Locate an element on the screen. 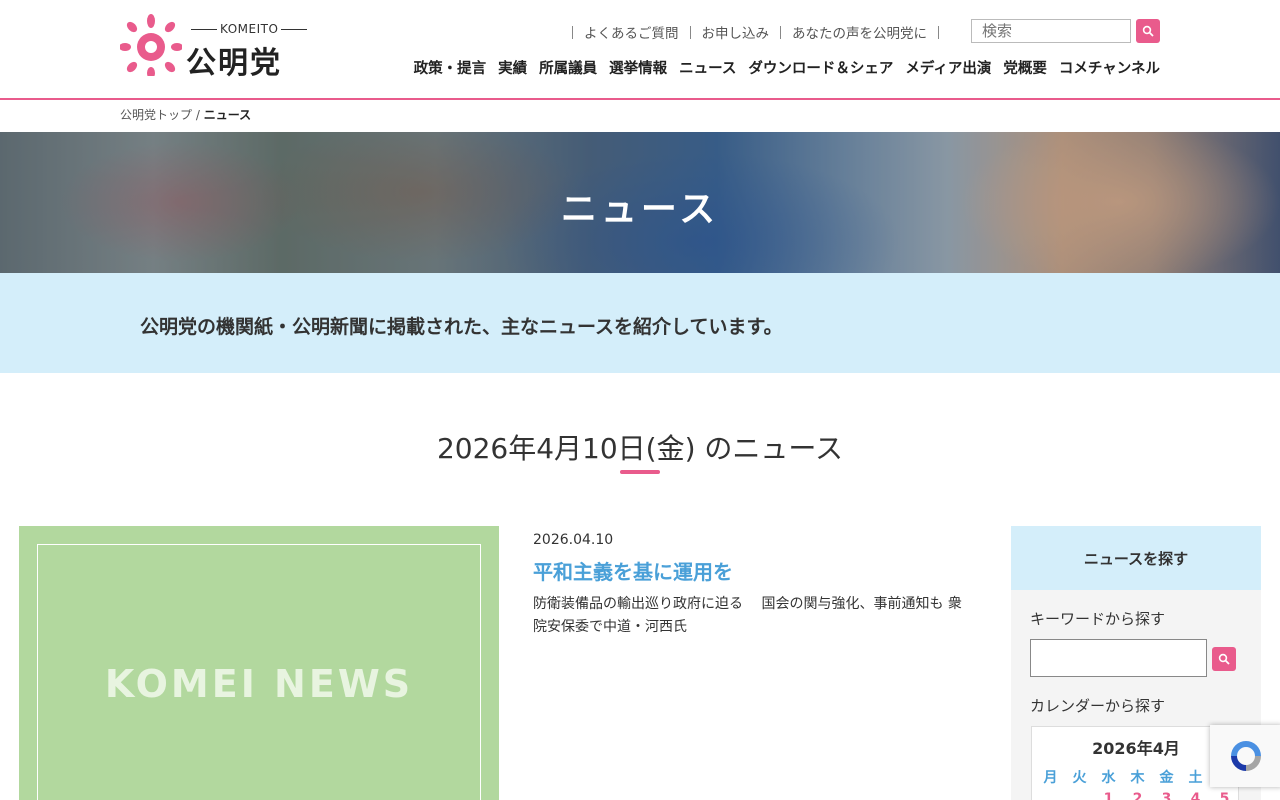 Image resolution: width=1280 pixels, height=800 pixels. calendar-label: カレンダーから探す is located at coordinates (1098, 706).